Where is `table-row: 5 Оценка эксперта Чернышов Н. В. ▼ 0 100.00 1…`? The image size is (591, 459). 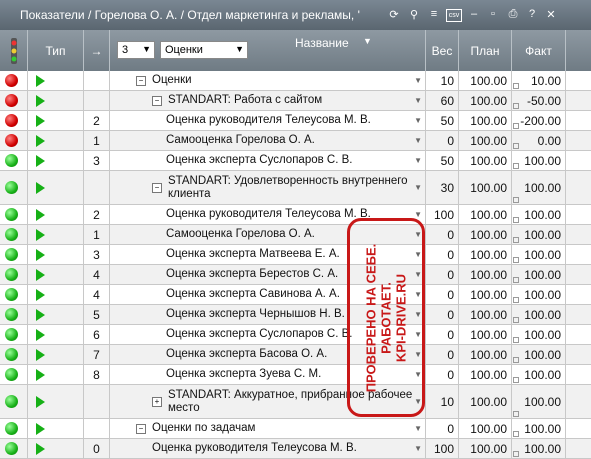
table-row: 5 Оценка эксперта Чернышов Н. В. ▼ 0 100.00 1… is located at coordinates (295, 315).